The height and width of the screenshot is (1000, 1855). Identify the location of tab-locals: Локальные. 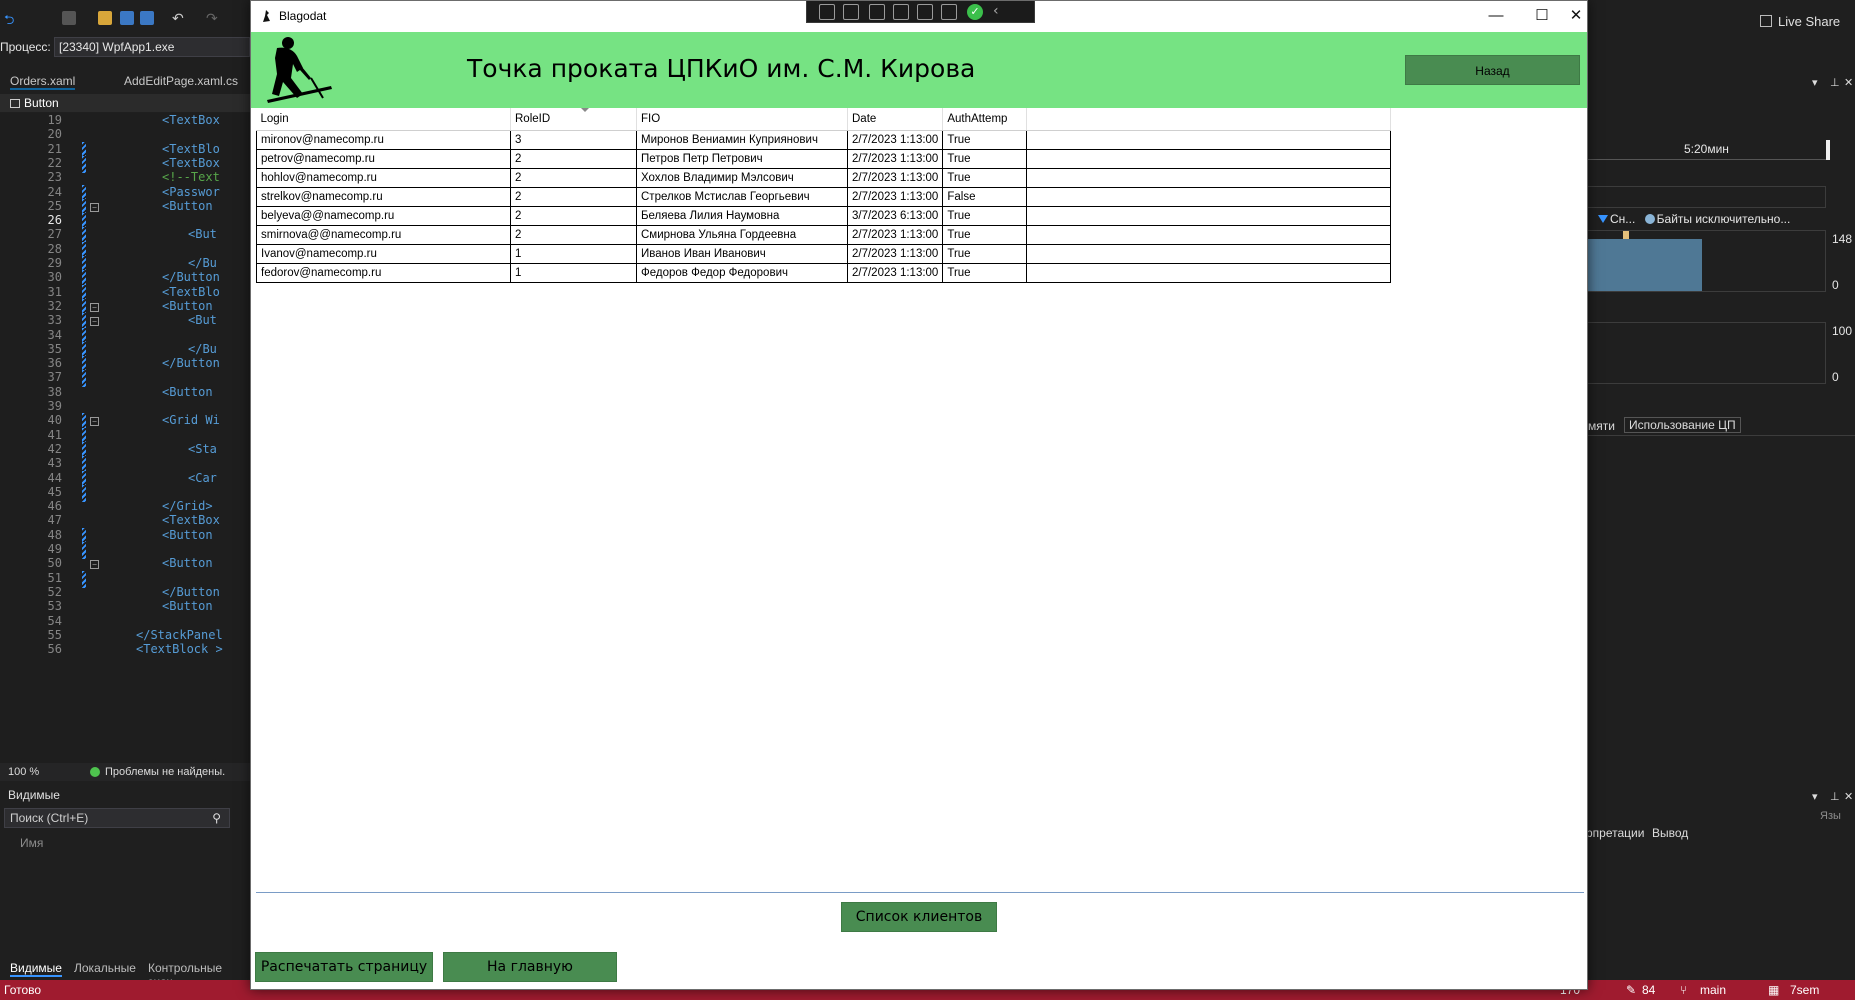
(105, 968).